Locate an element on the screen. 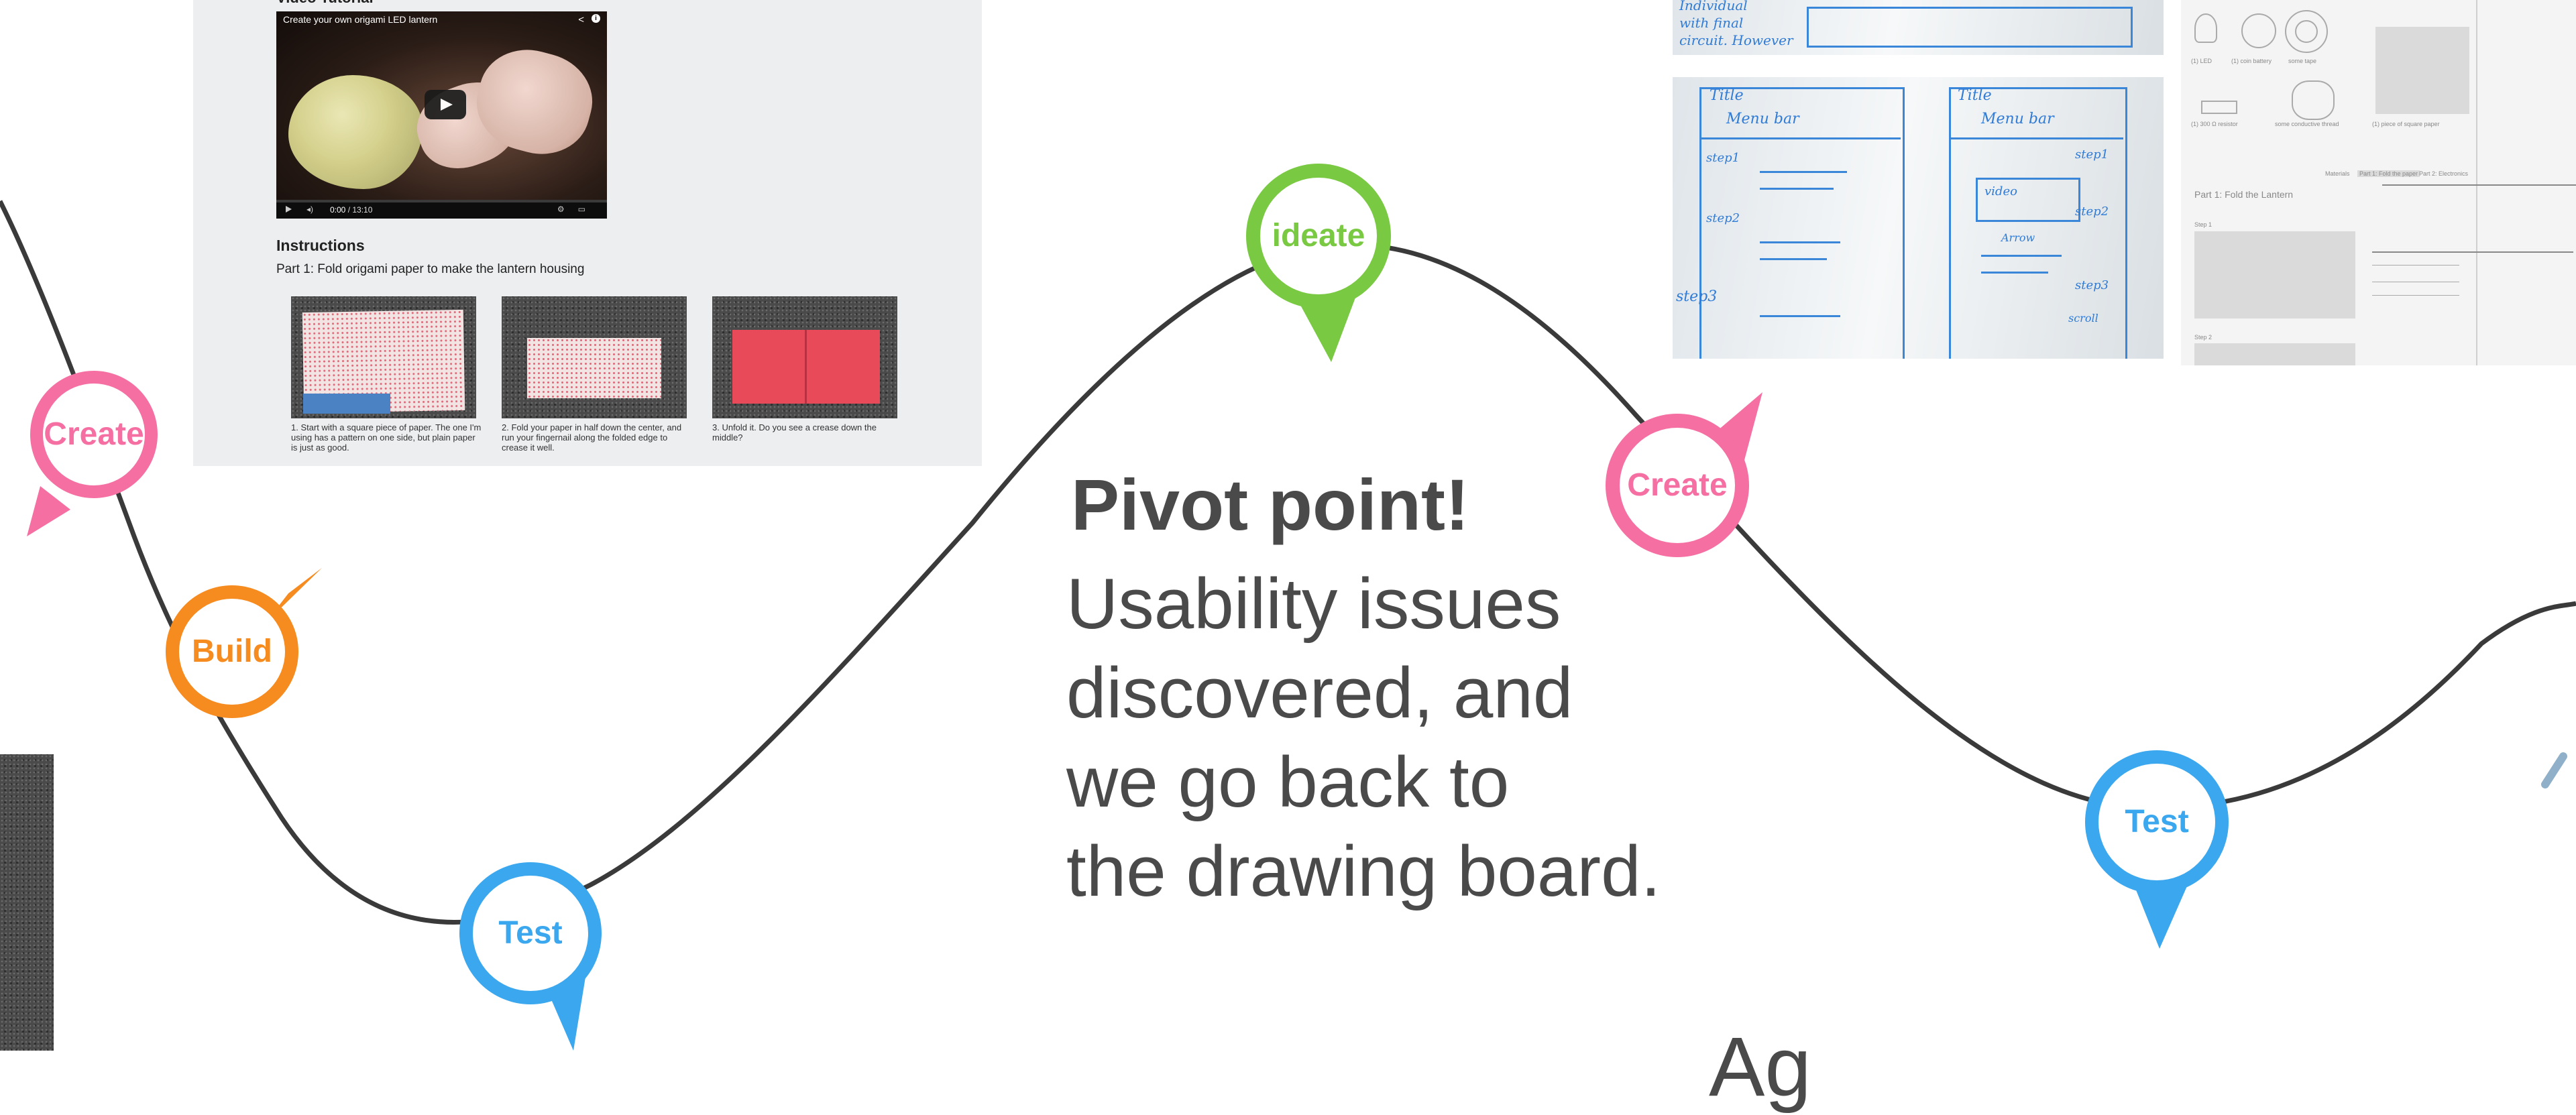 This screenshot has height=1115, width=2576. marker-label-test-2: Test is located at coordinates (2157, 821).